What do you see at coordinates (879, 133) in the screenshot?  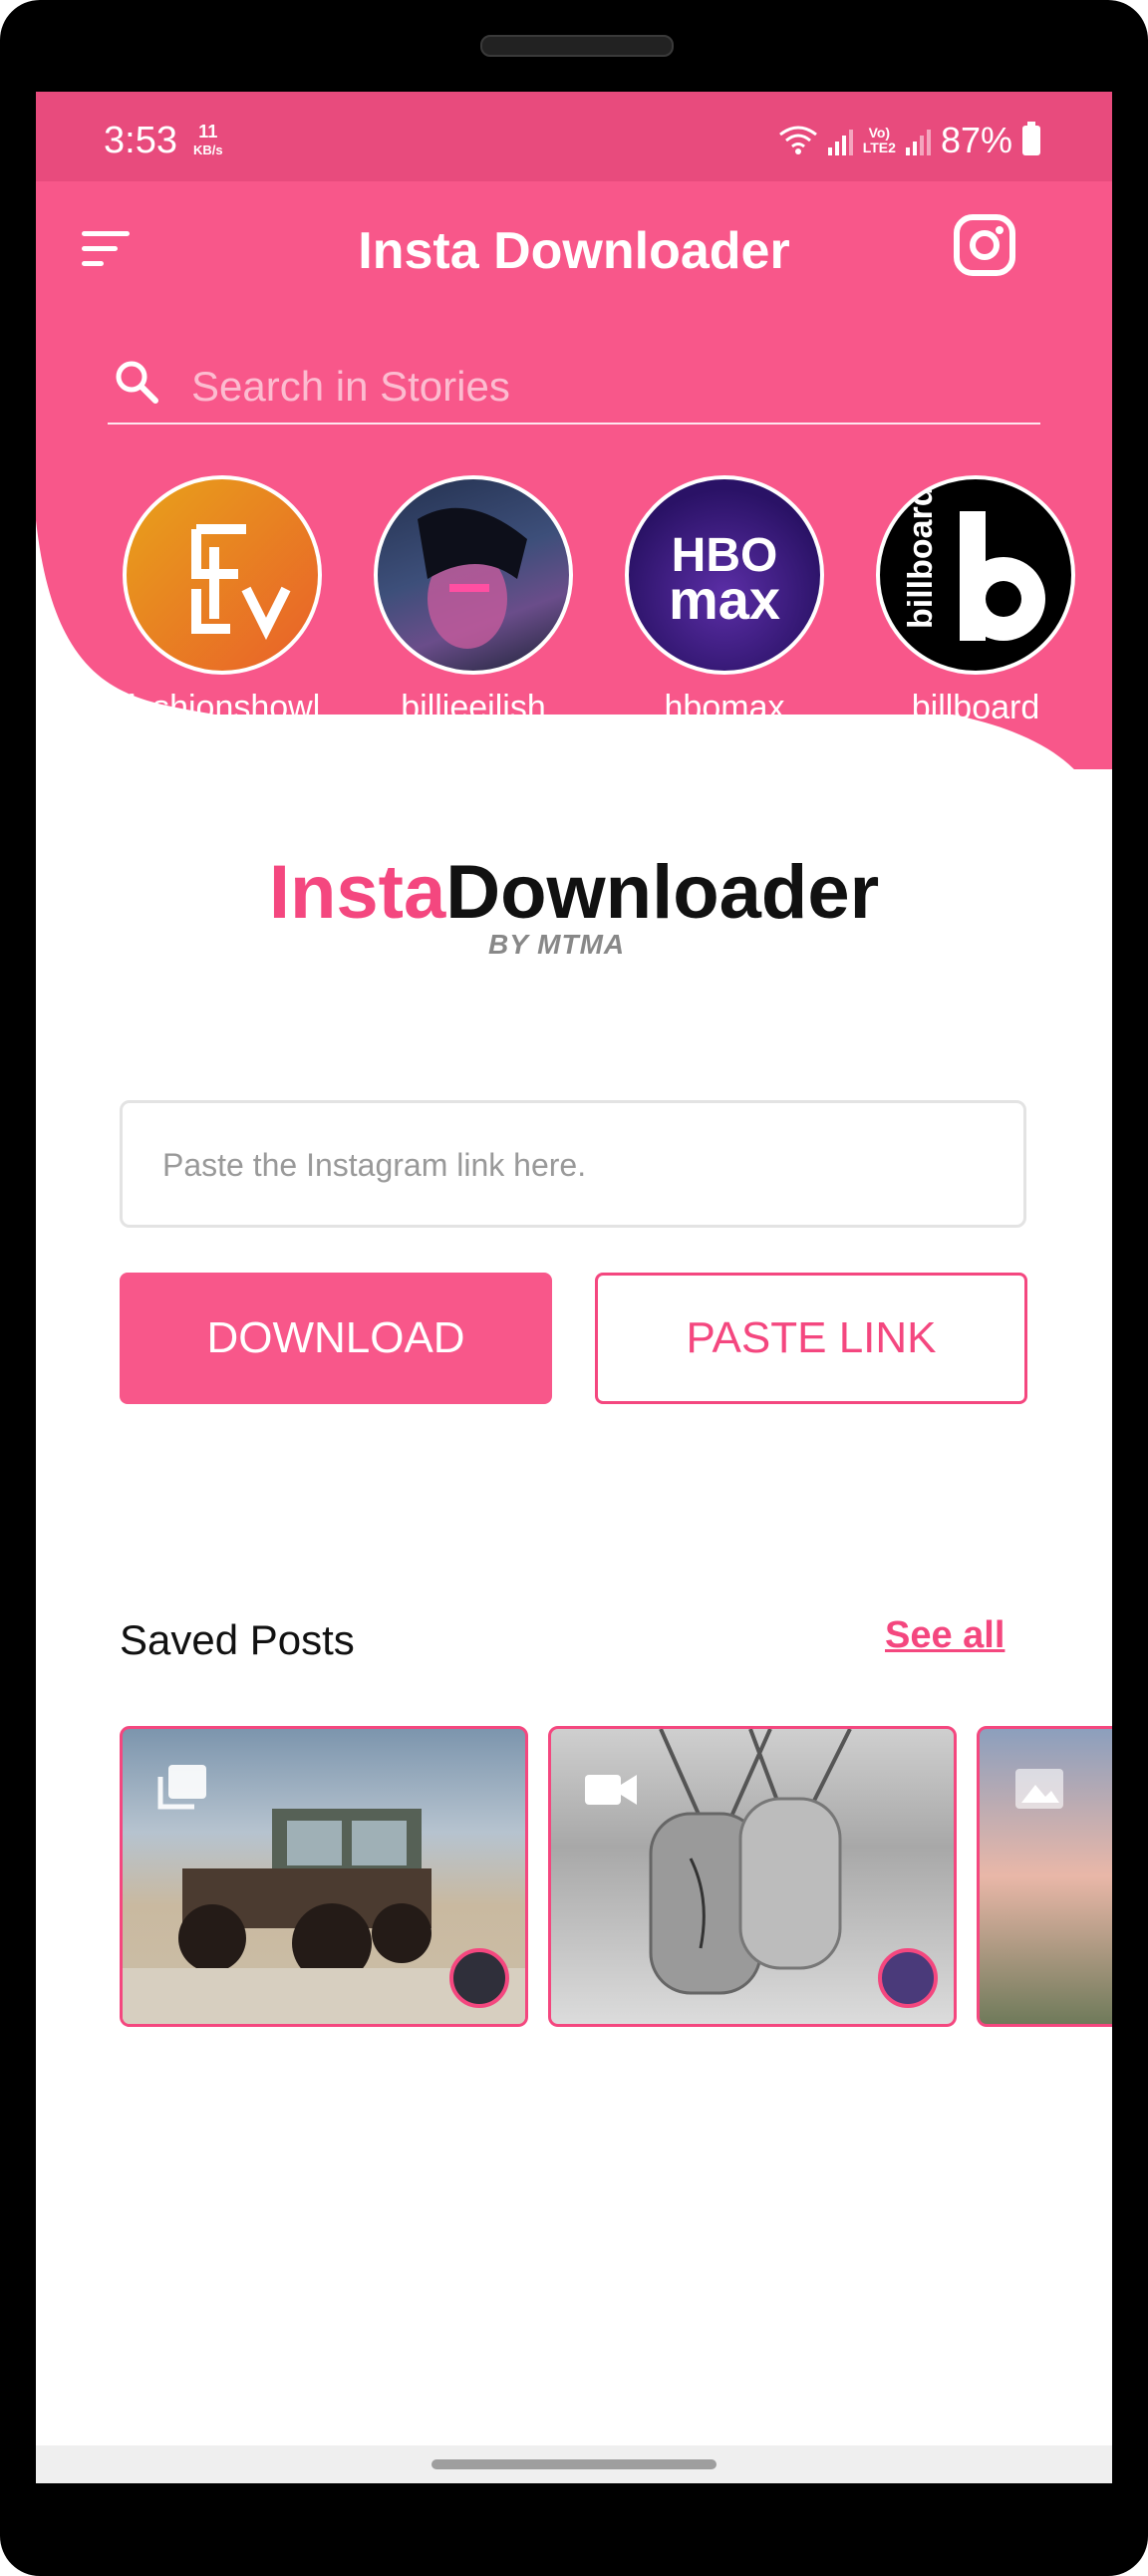 I see `volte-label: Vo)` at bounding box center [879, 133].